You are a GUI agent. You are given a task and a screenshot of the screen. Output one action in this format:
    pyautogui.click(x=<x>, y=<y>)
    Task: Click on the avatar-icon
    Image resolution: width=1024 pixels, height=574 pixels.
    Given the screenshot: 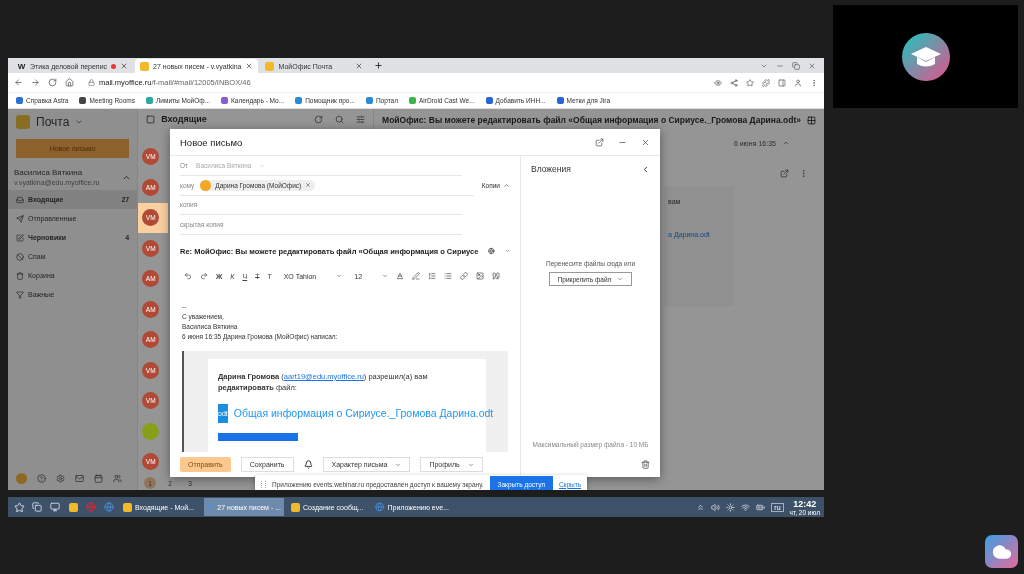 What is the action you would take?
    pyautogui.click(x=206, y=185)
    